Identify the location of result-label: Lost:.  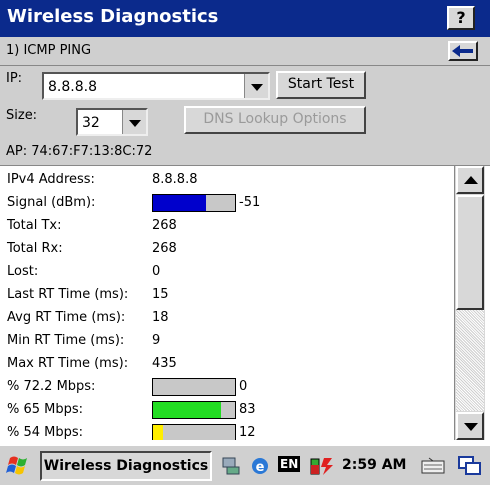
(23, 271).